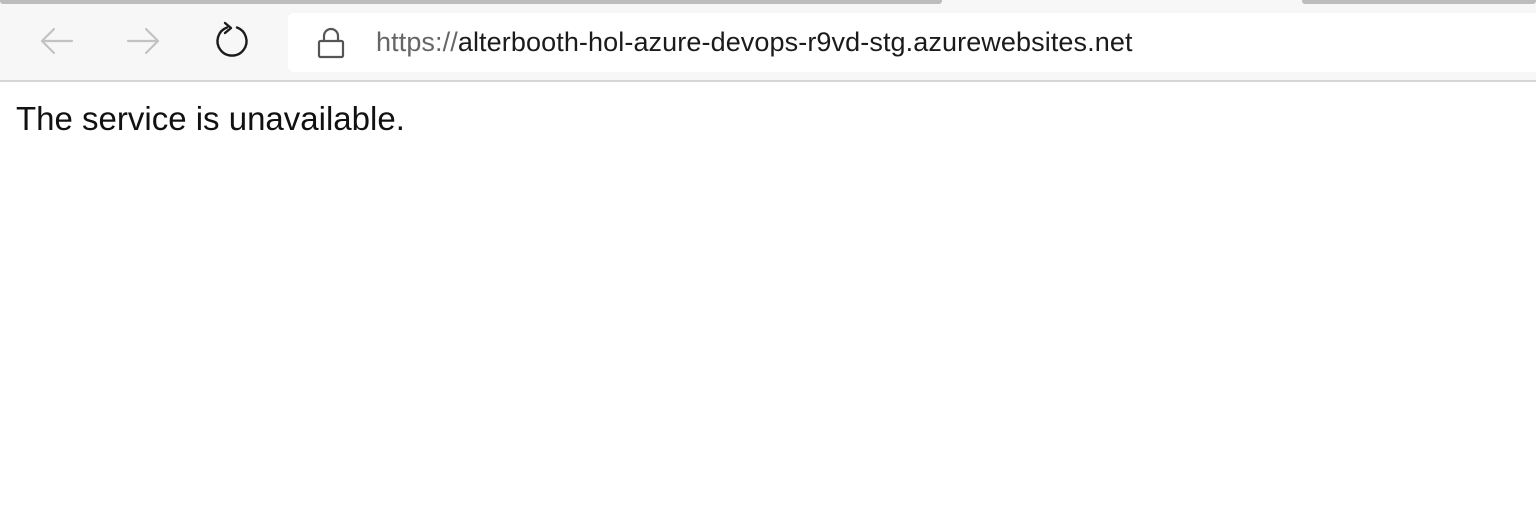  I want to click on page-message: The service is unavailable., so click(210, 118).